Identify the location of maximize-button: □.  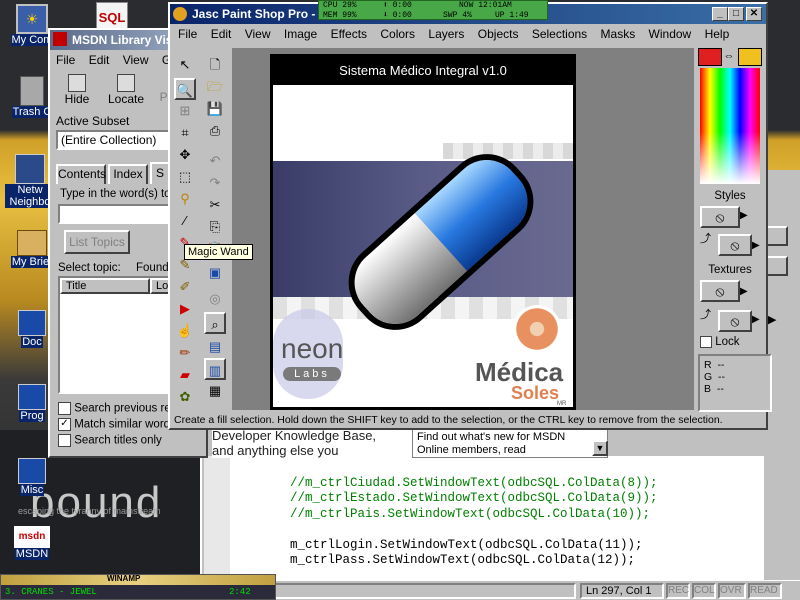
(736, 14).